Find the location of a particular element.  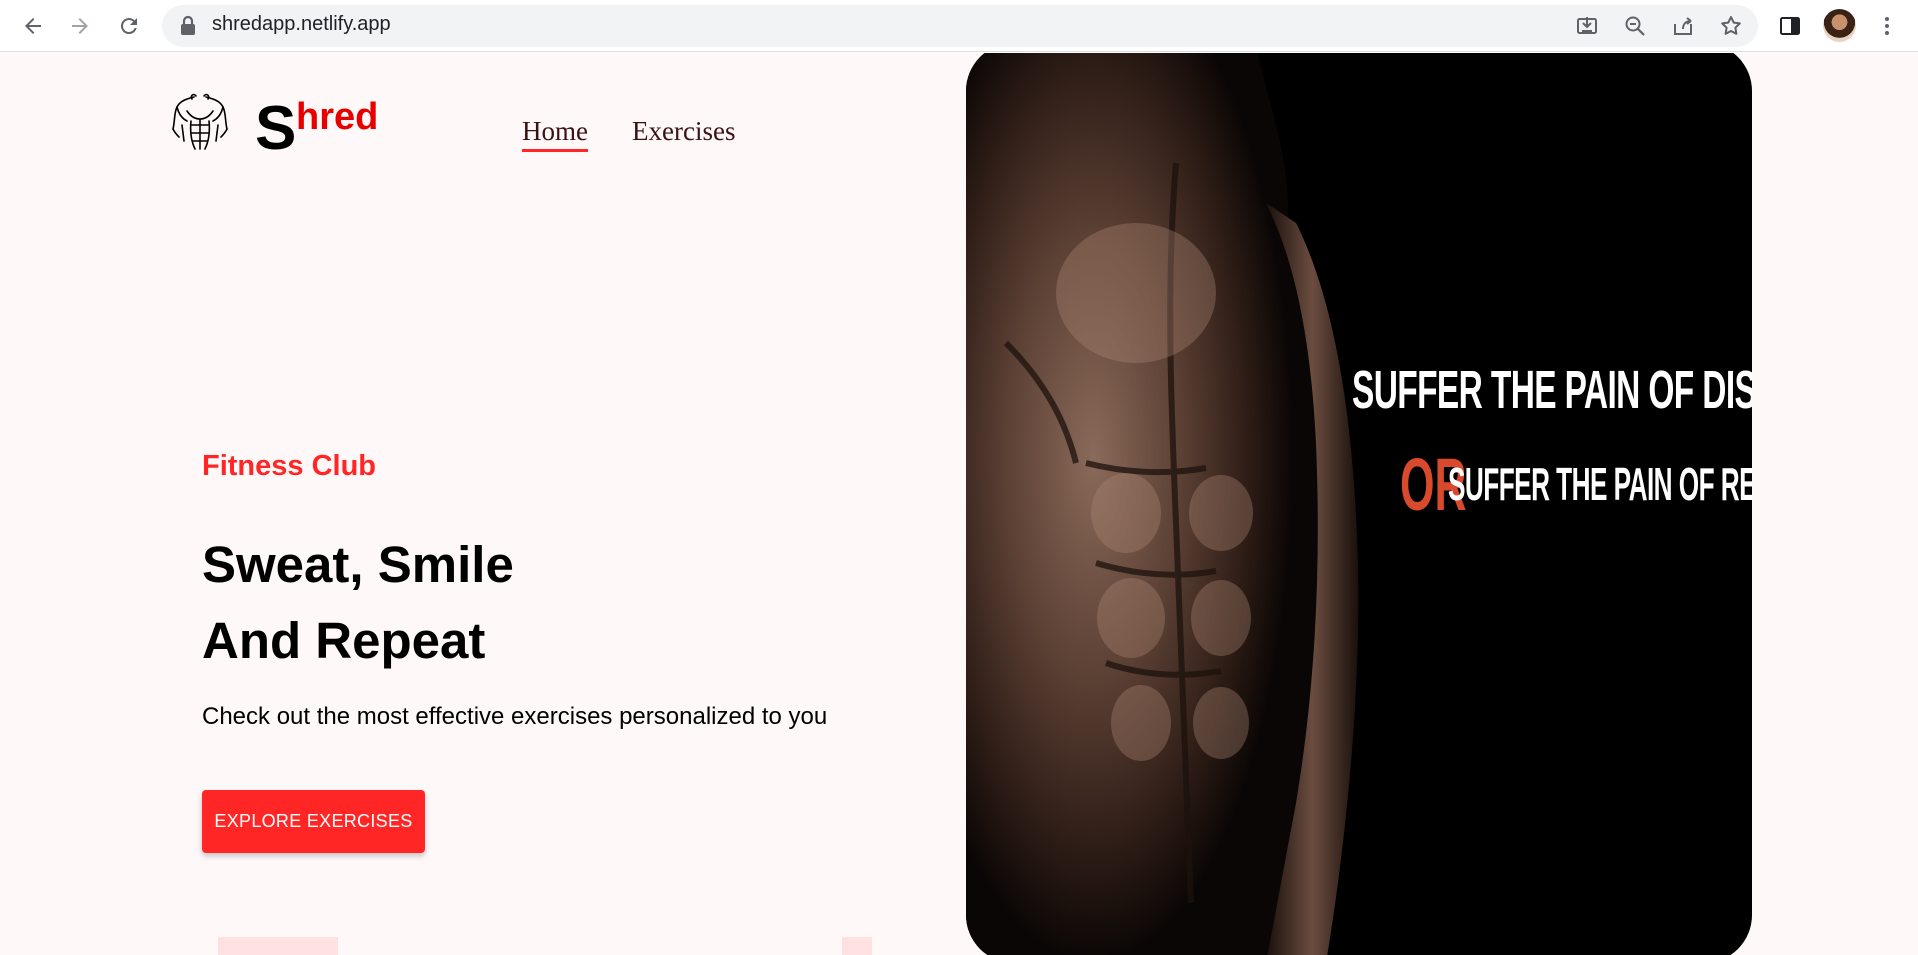

url-text: shredapp.netlify.app is located at coordinates (301, 24).